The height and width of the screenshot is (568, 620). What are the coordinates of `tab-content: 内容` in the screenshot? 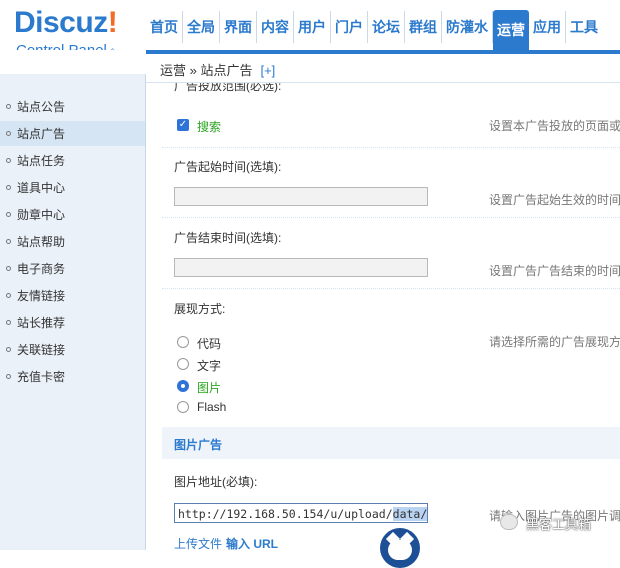 It's located at (275, 27).